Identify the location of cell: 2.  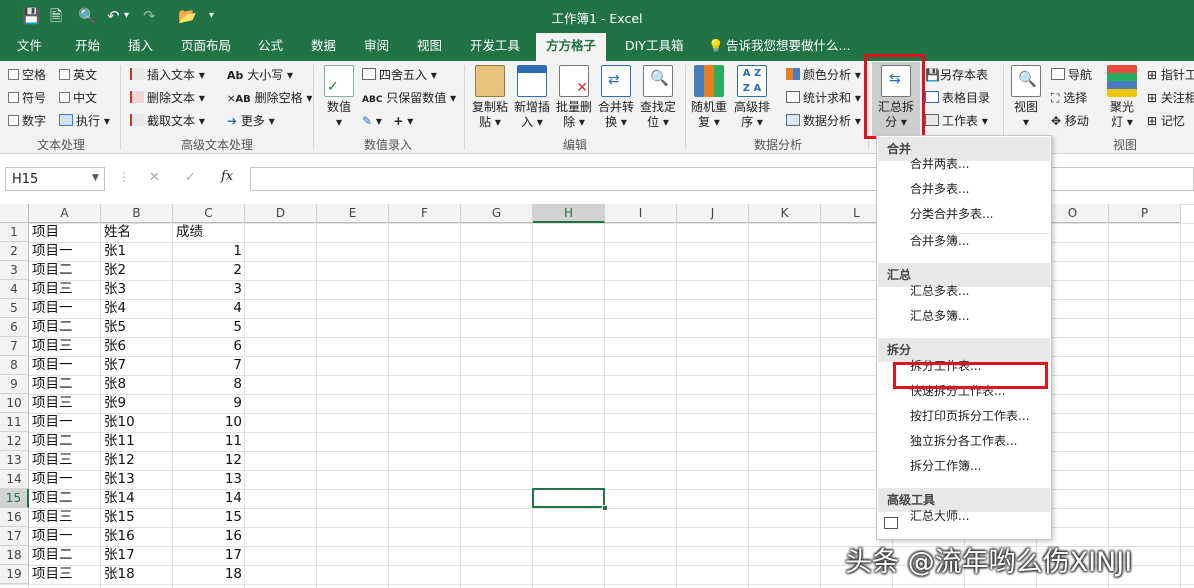
(209, 270).